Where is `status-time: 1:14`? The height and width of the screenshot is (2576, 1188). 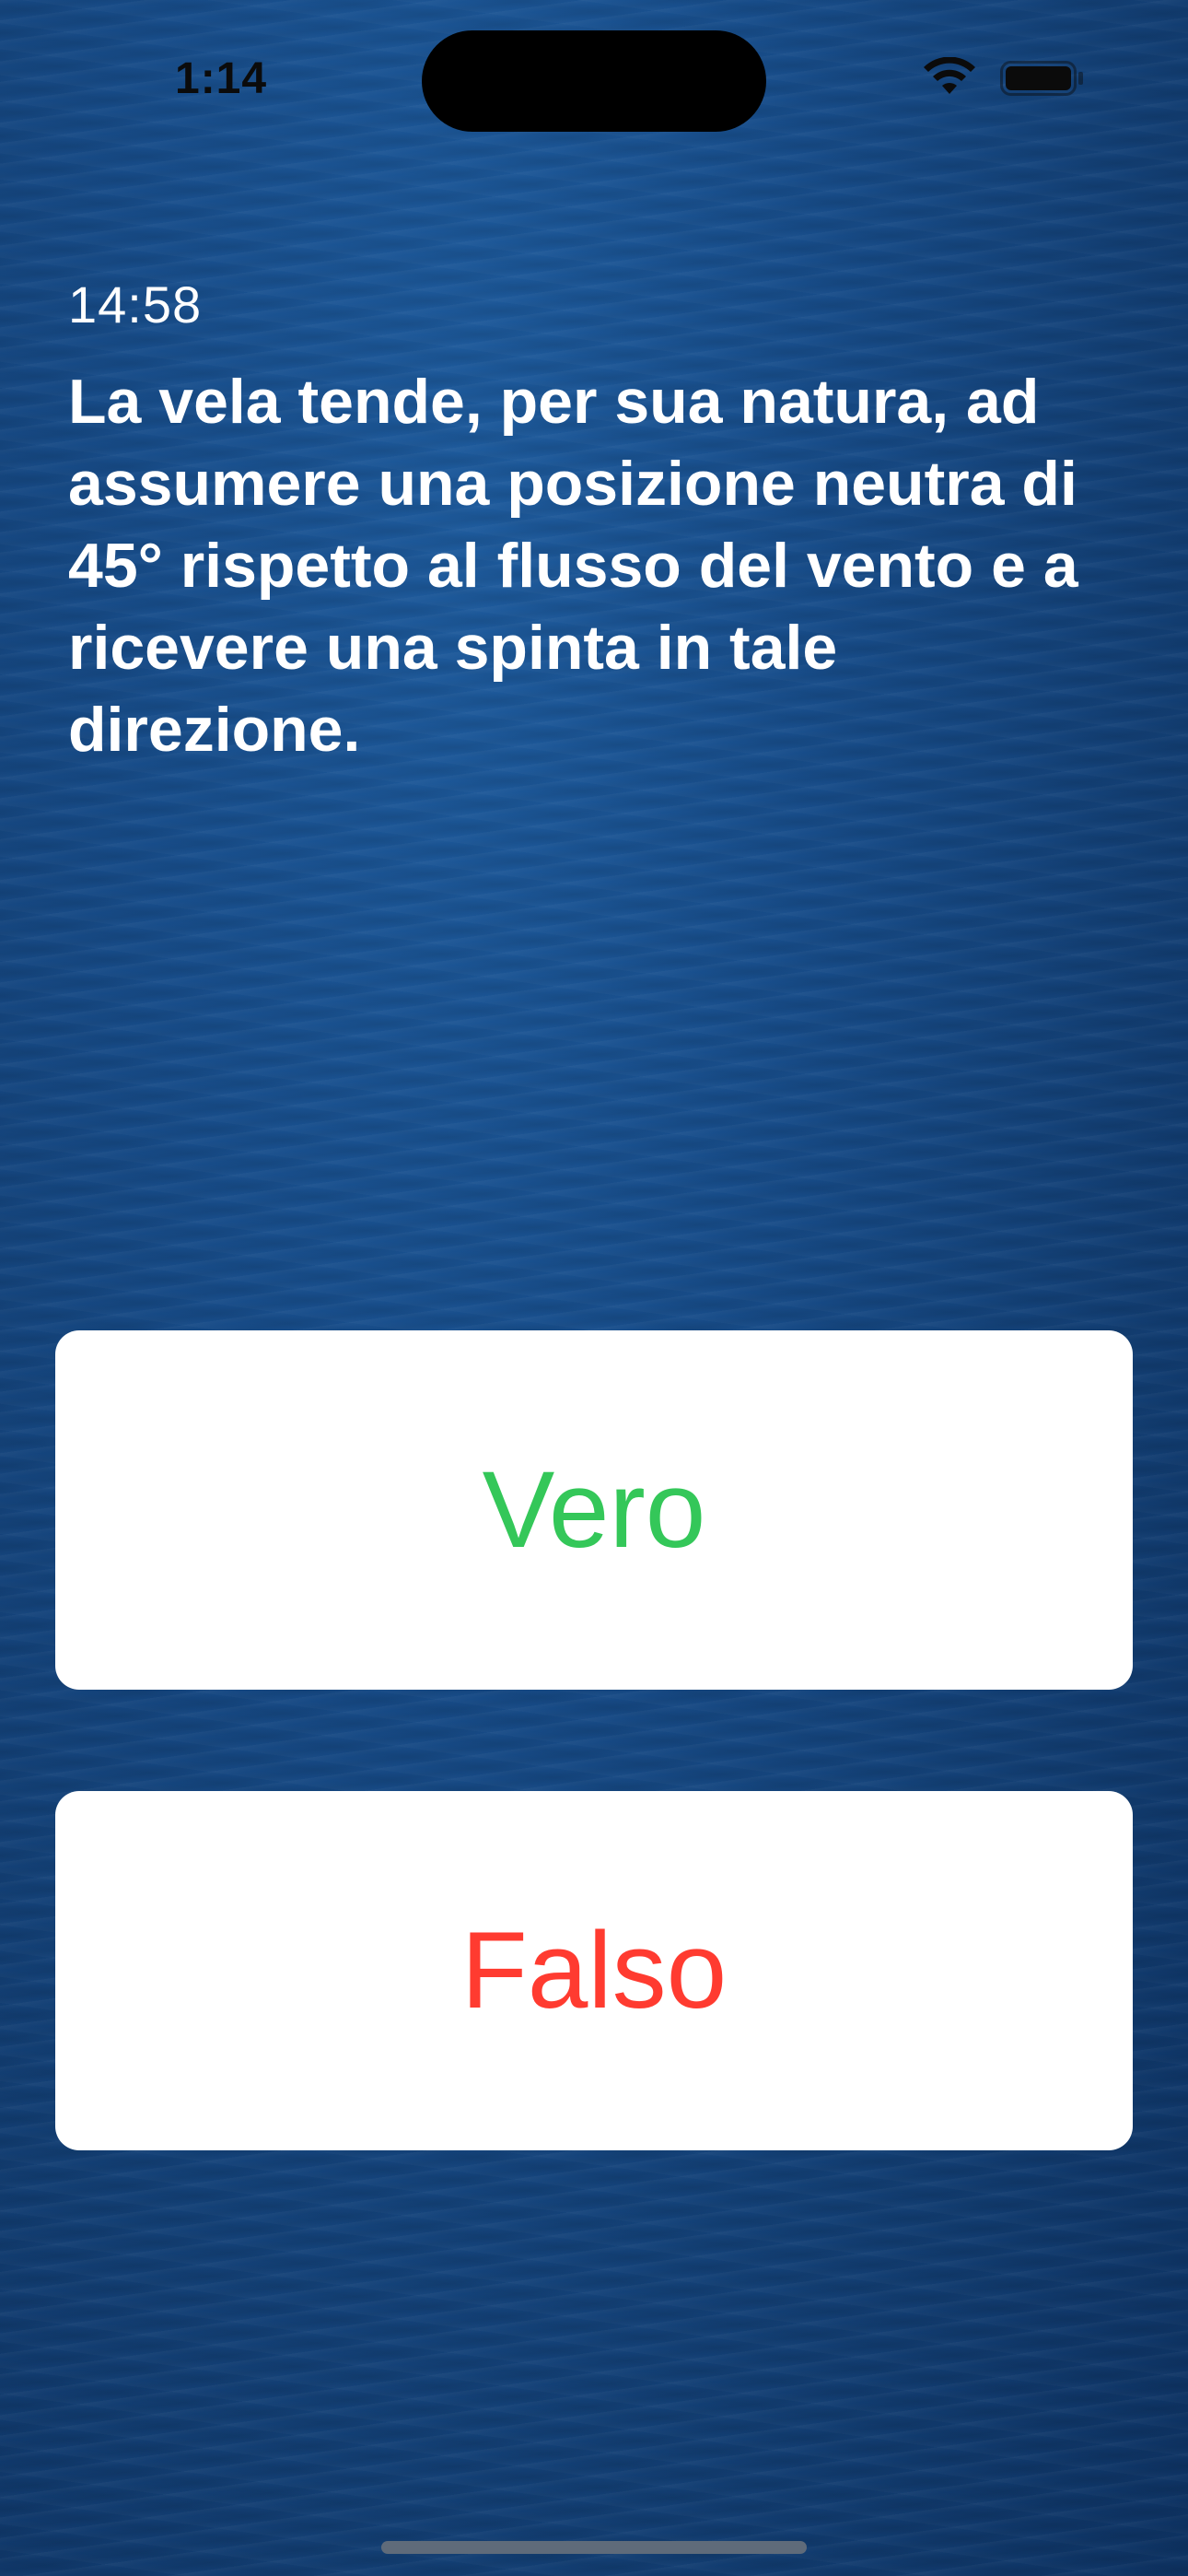 status-time: 1:14 is located at coordinates (221, 78).